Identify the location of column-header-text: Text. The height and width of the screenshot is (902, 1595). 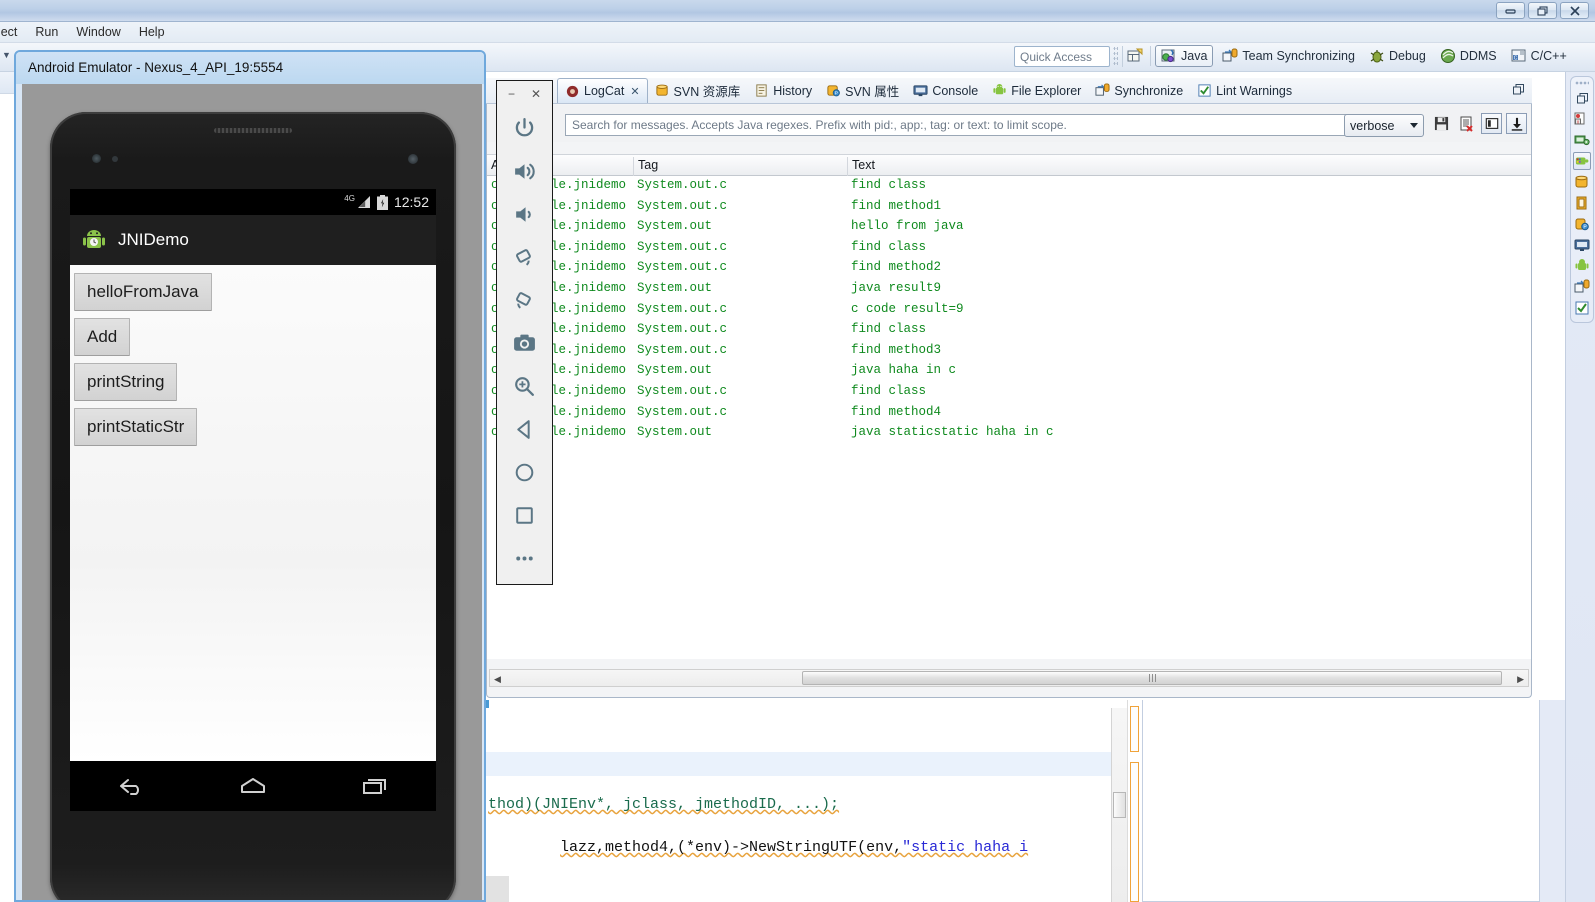
(1189, 166).